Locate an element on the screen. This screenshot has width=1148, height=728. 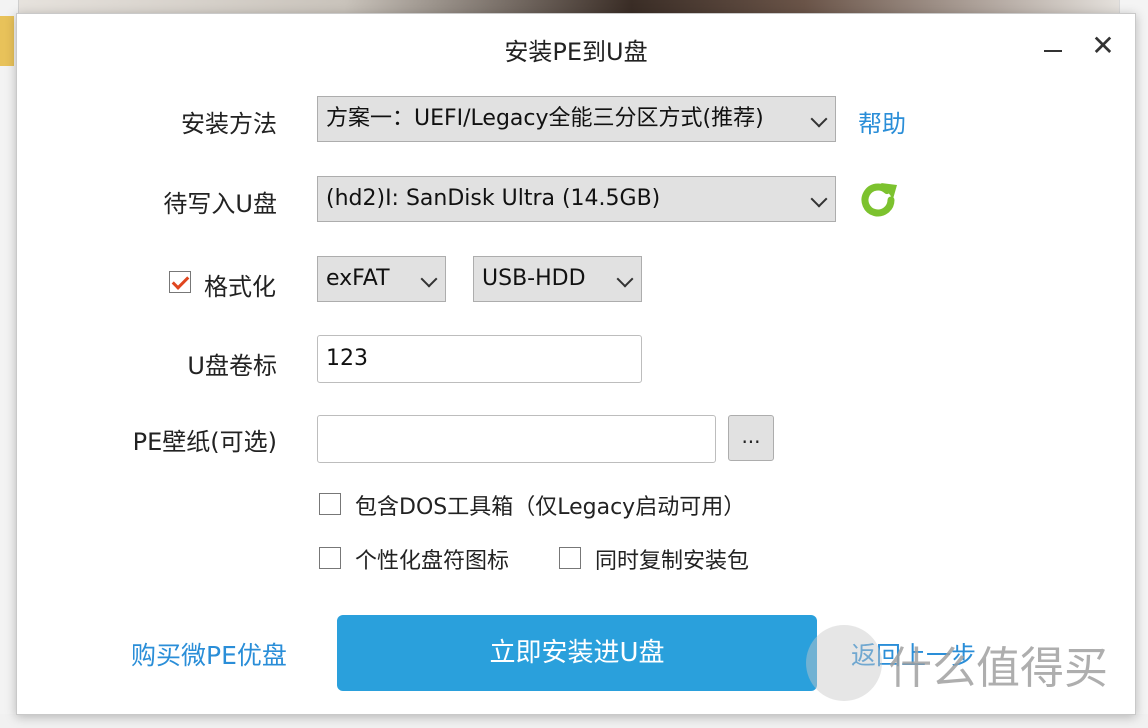
background-window-bottom is located at coordinates (574, 721).